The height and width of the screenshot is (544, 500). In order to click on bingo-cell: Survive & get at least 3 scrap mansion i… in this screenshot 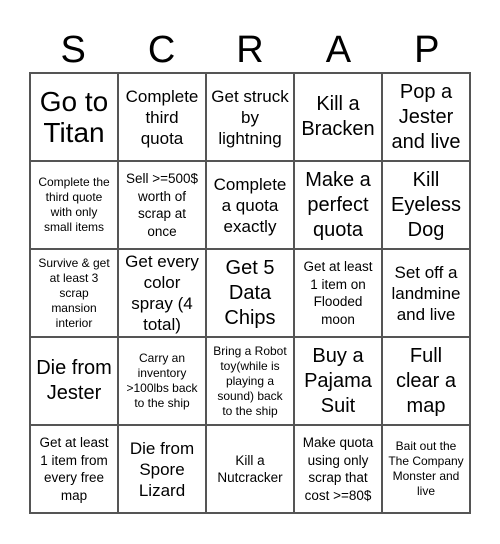, I will do `click(74, 293)`.